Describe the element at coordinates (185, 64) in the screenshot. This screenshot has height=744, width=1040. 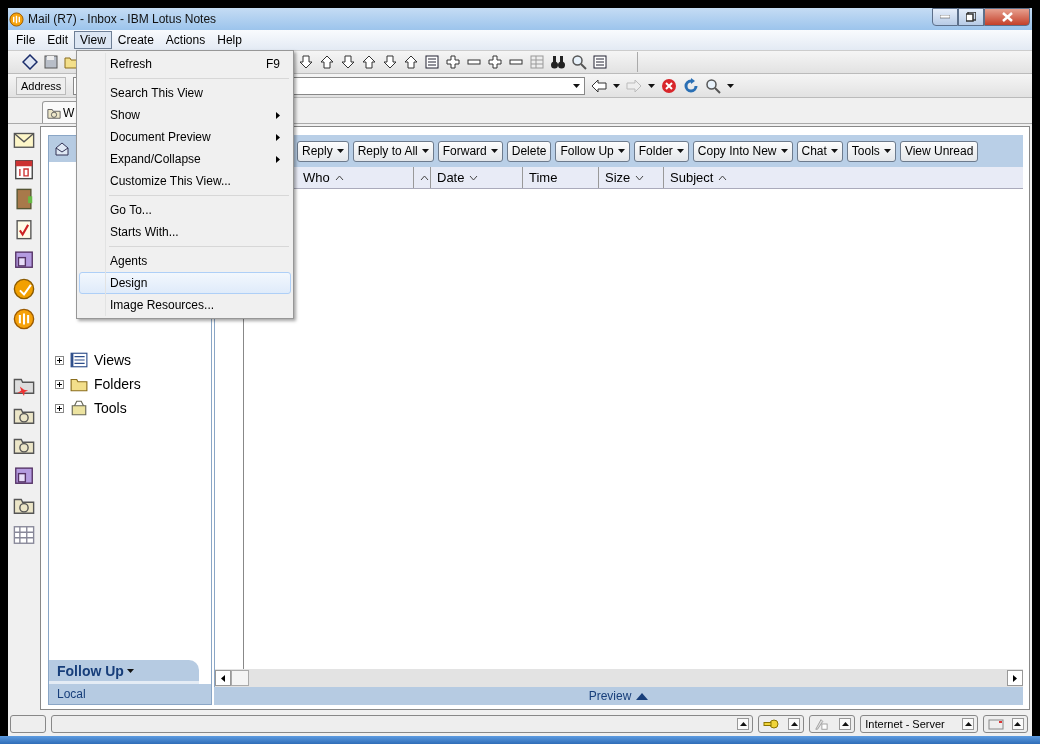
I see `menu-item: Refresh F9` at that location.